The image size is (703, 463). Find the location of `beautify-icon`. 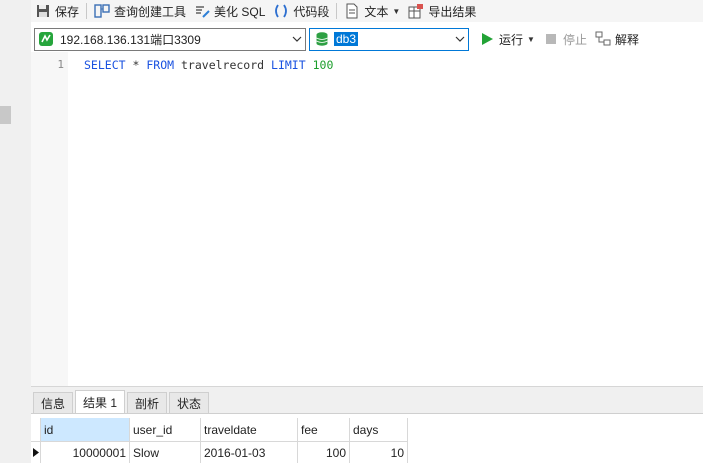

beautify-icon is located at coordinates (202, 11).